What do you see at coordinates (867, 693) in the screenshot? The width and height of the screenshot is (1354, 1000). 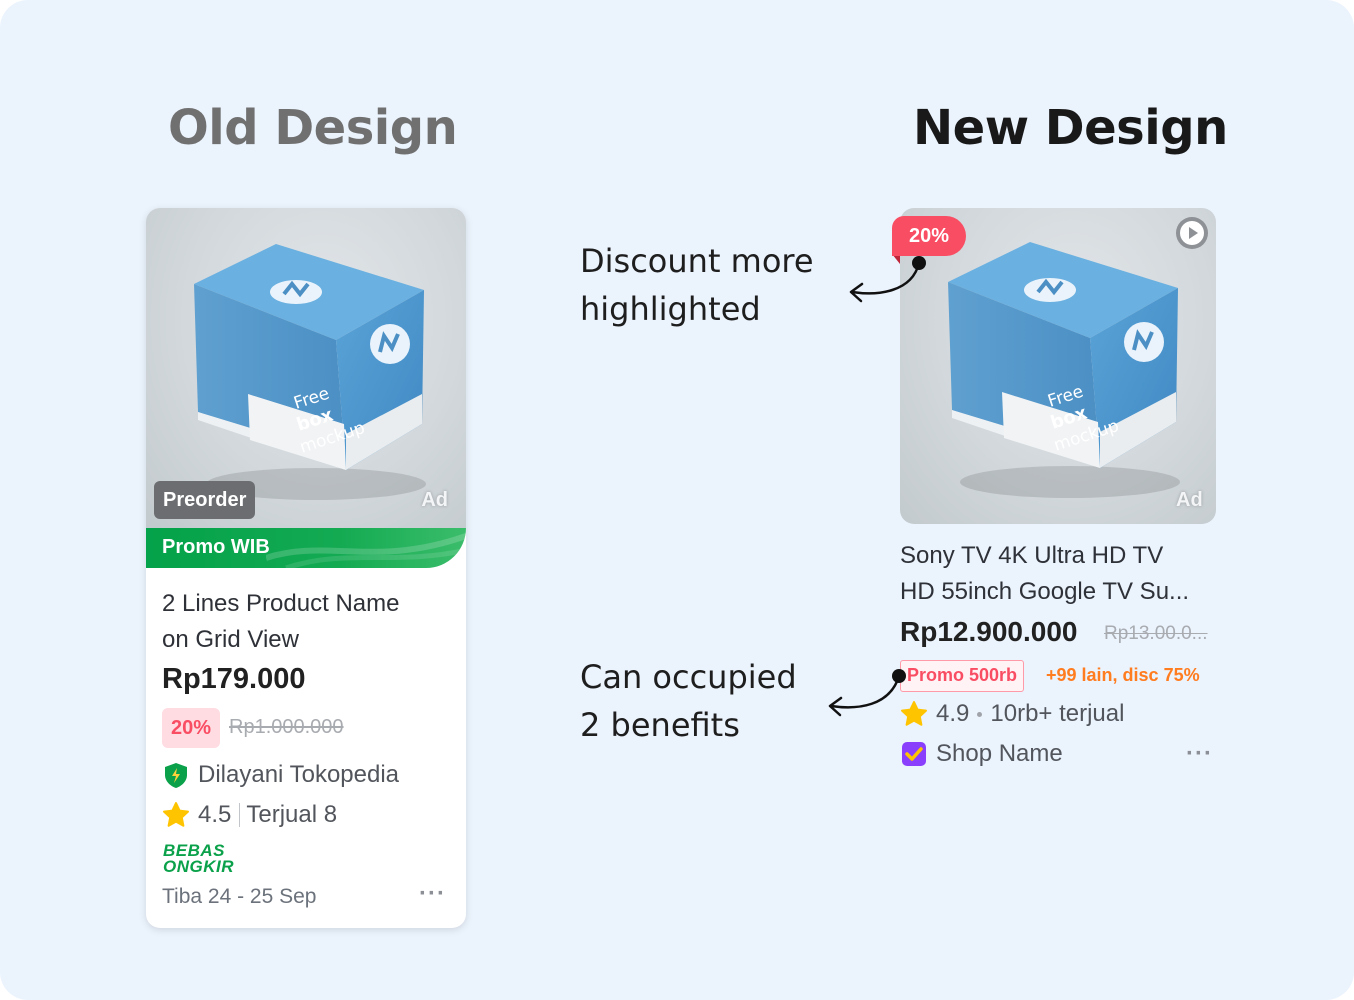 I see `benefits-arrow` at bounding box center [867, 693].